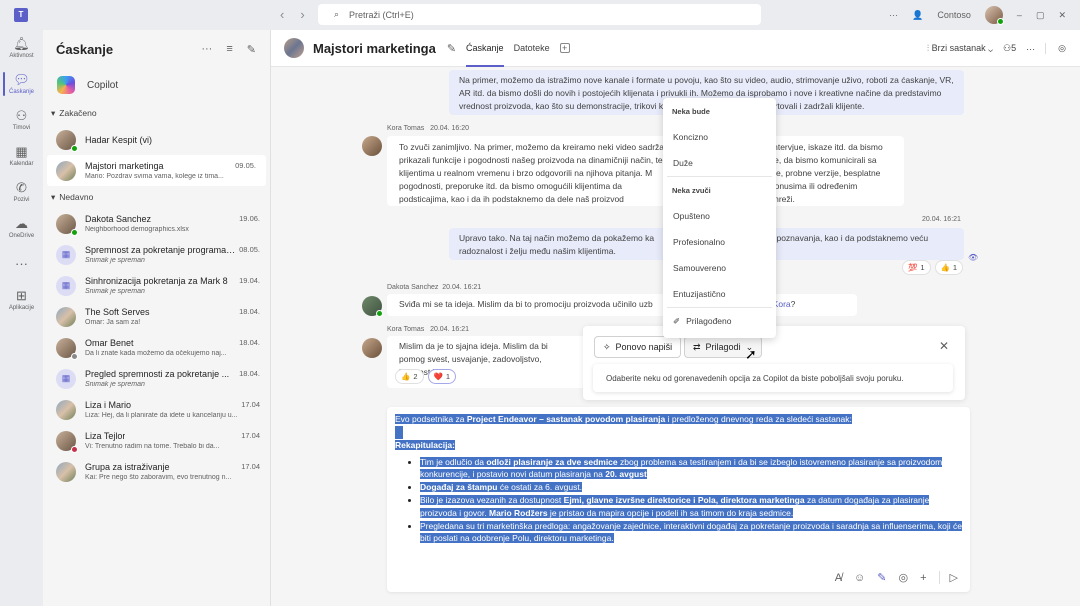 This screenshot has height=606, width=1080. I want to click on close-icon: ✕, so click(944, 346).